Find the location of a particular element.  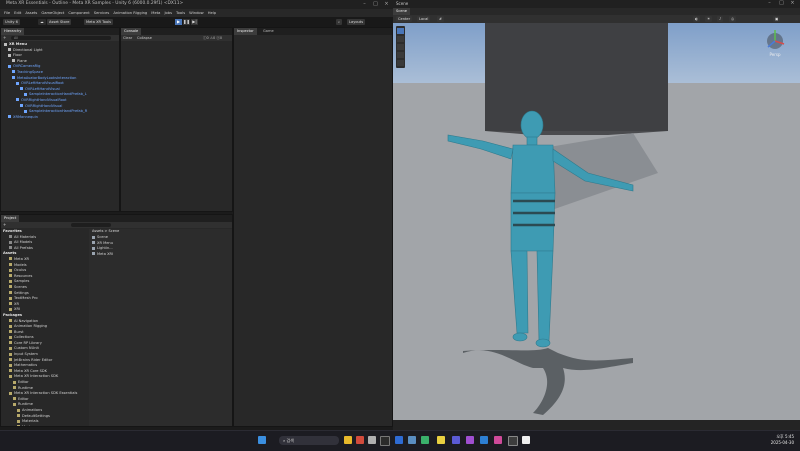

maximize-icon: □ is located at coordinates (375, 4).